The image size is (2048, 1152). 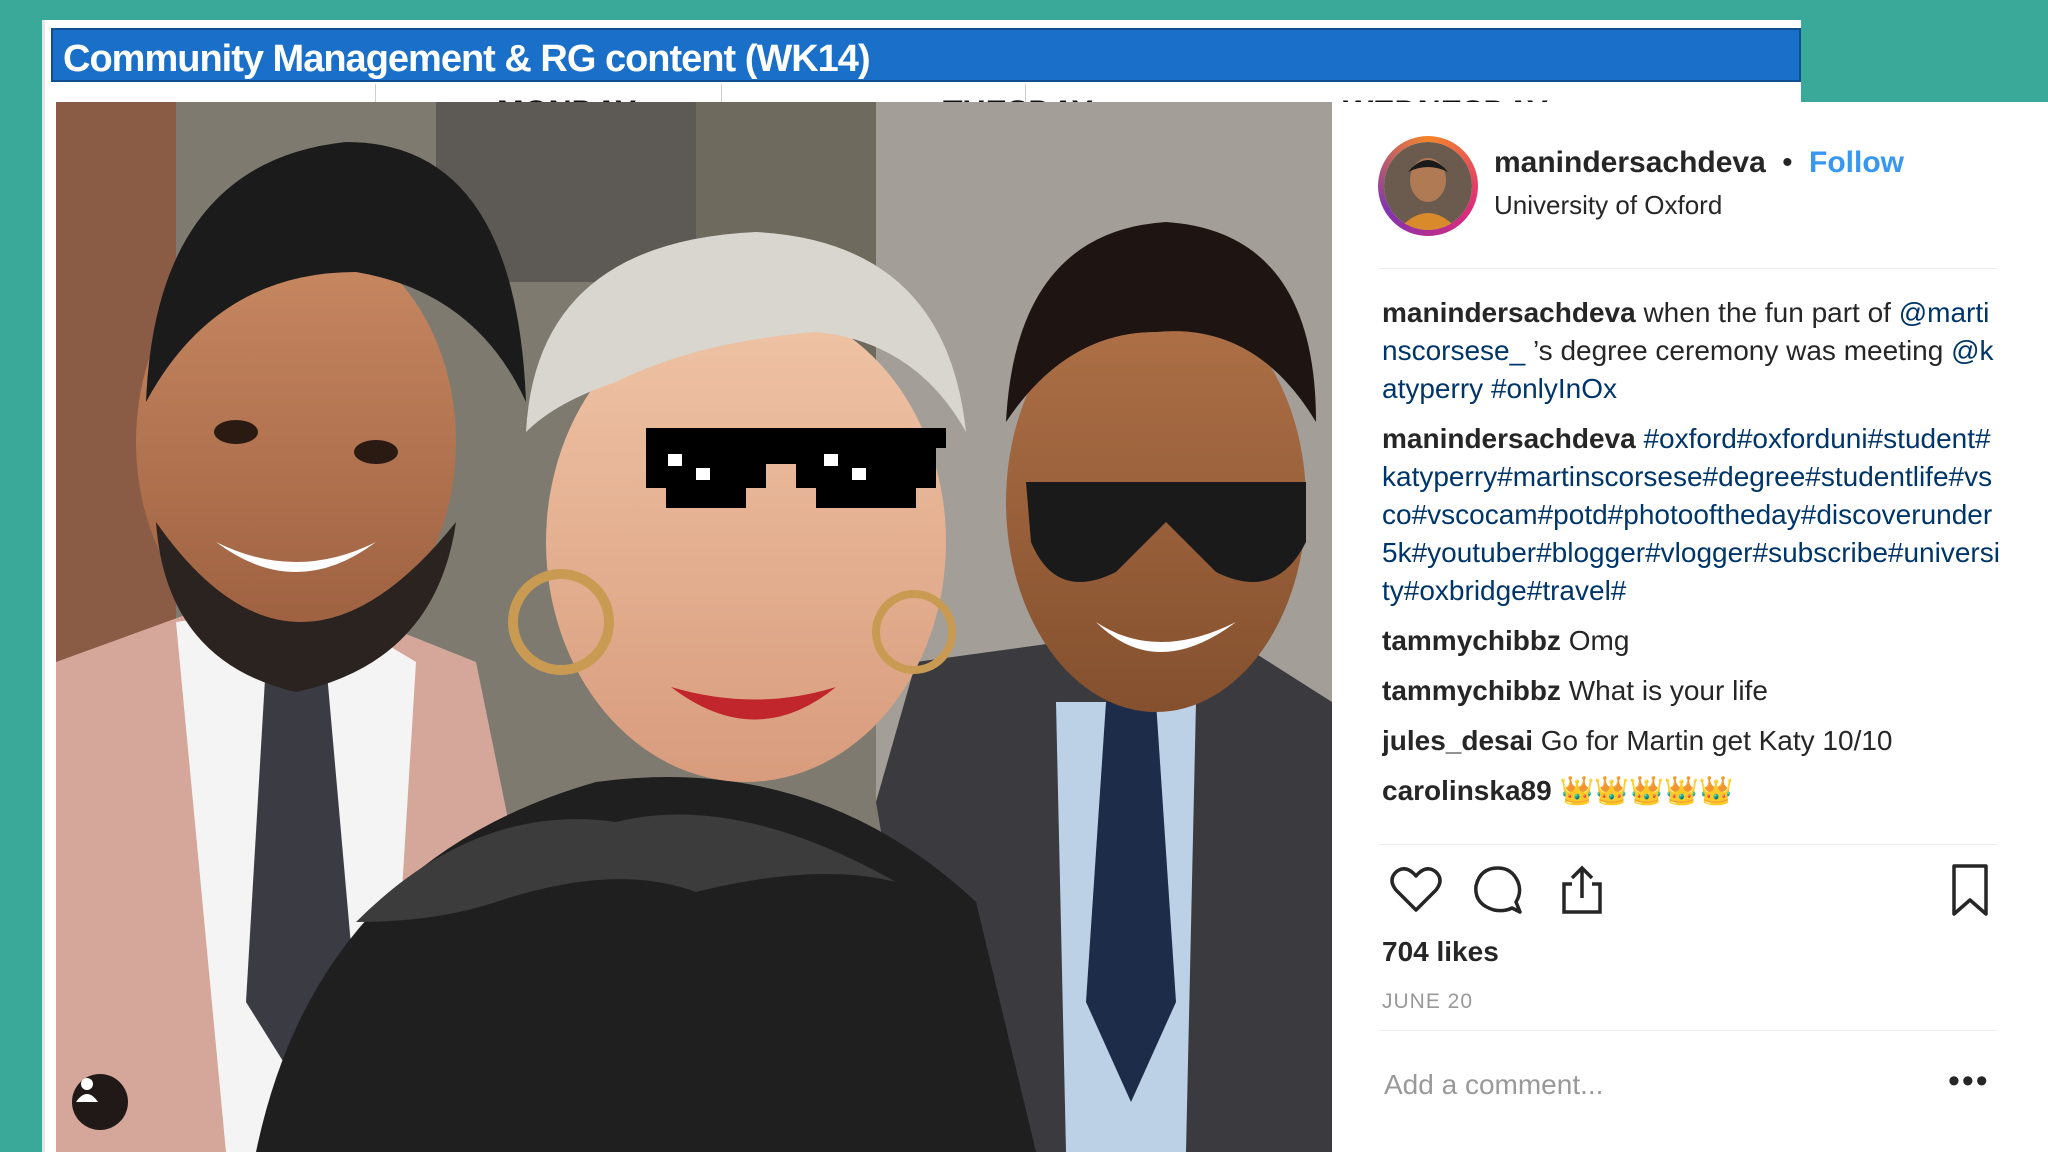 I want to click on comment-icon, so click(x=1498, y=890).